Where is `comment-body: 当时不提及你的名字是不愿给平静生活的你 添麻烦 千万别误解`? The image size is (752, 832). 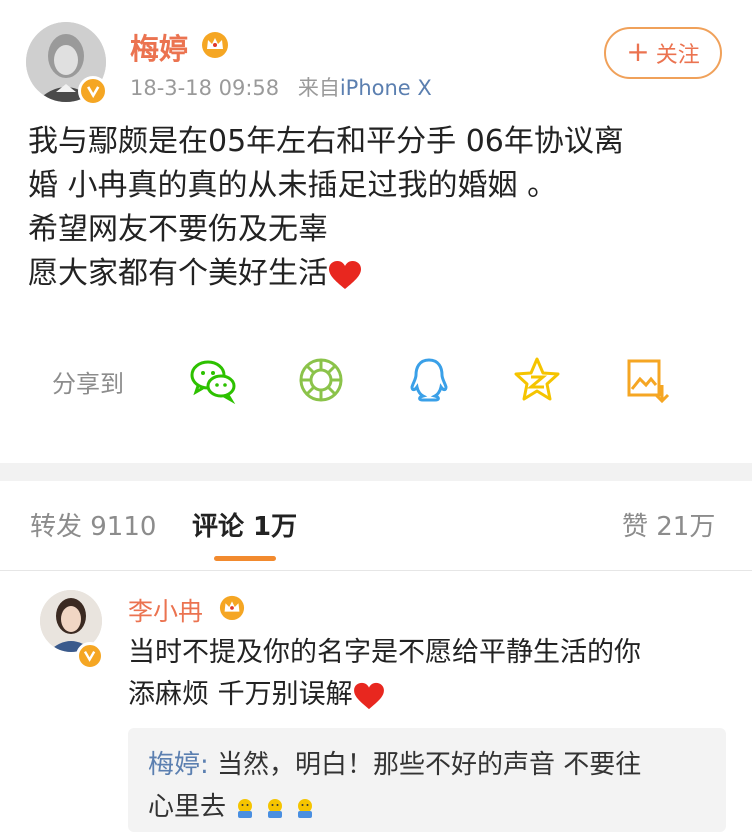 comment-body: 当时不提及你的名字是不愿给平静生活的你 添麻烦 千万别误解 is located at coordinates (428, 674).